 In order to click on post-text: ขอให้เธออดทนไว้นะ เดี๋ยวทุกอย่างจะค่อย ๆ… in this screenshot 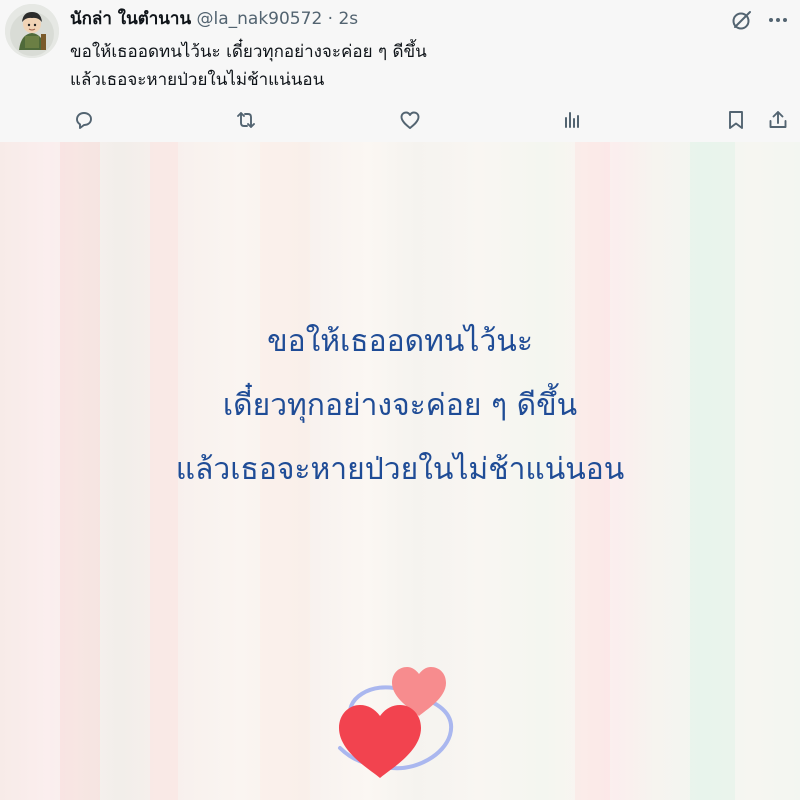, I will do `click(390, 66)`.